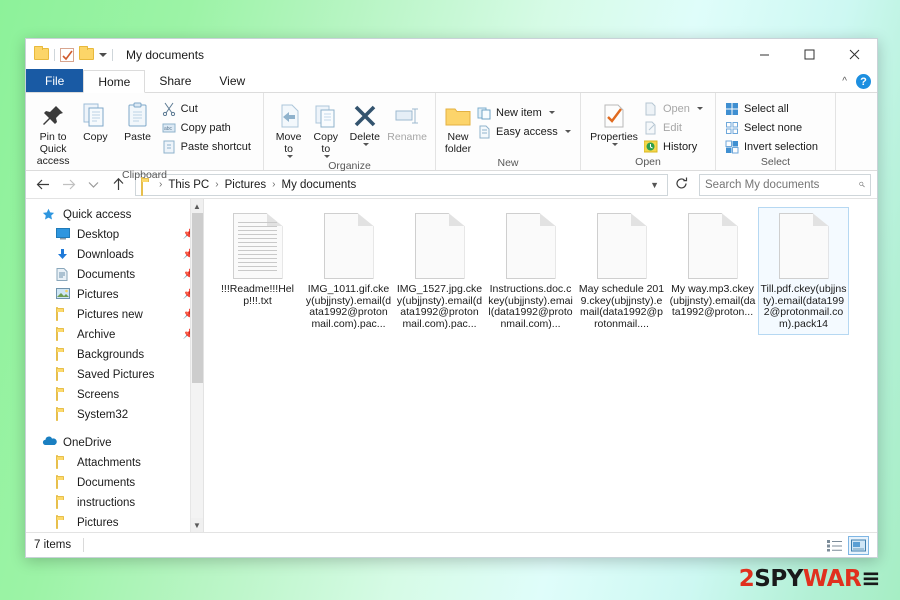 Image resolution: width=900 pixels, height=600 pixels. Describe the element at coordinates (197, 298) in the screenshot. I see `scrollbar-thumb` at that location.